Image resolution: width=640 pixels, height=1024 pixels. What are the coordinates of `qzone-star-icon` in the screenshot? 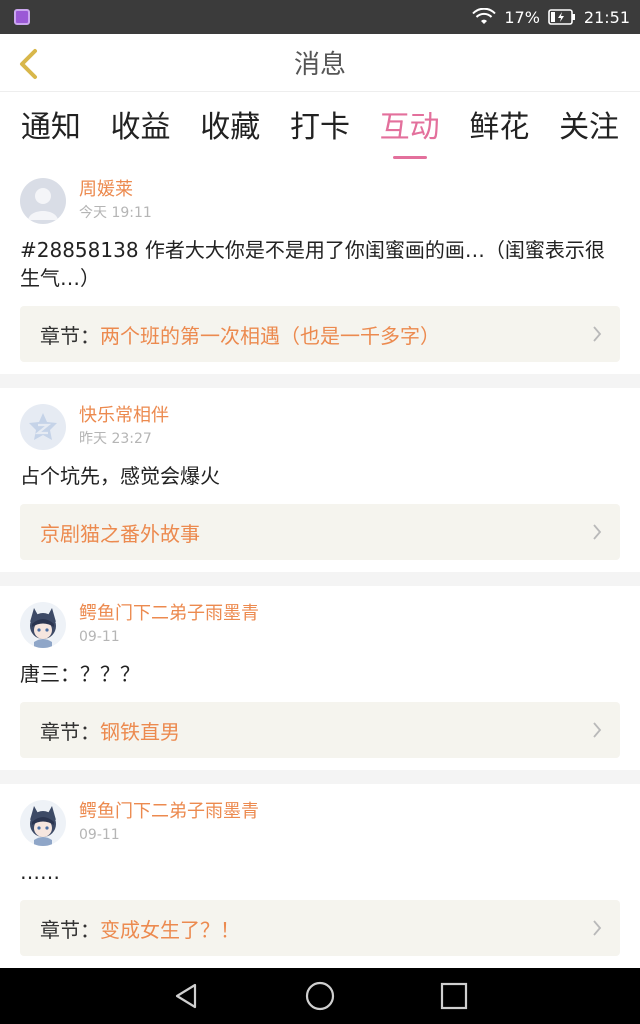 It's located at (43, 426).